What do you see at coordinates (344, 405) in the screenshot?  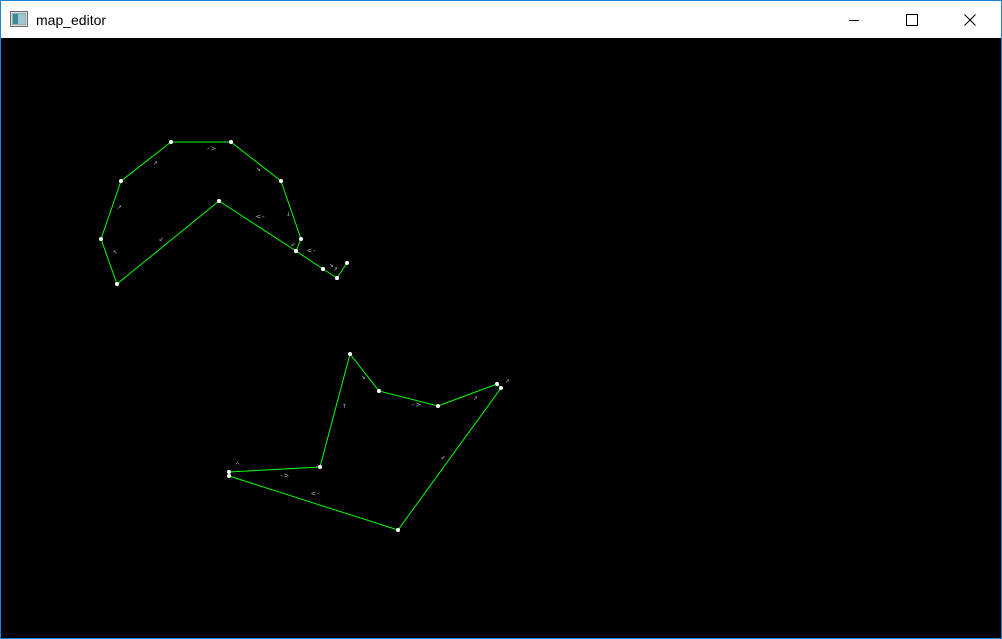 I see `edge-direction-arrow: ↑` at bounding box center [344, 405].